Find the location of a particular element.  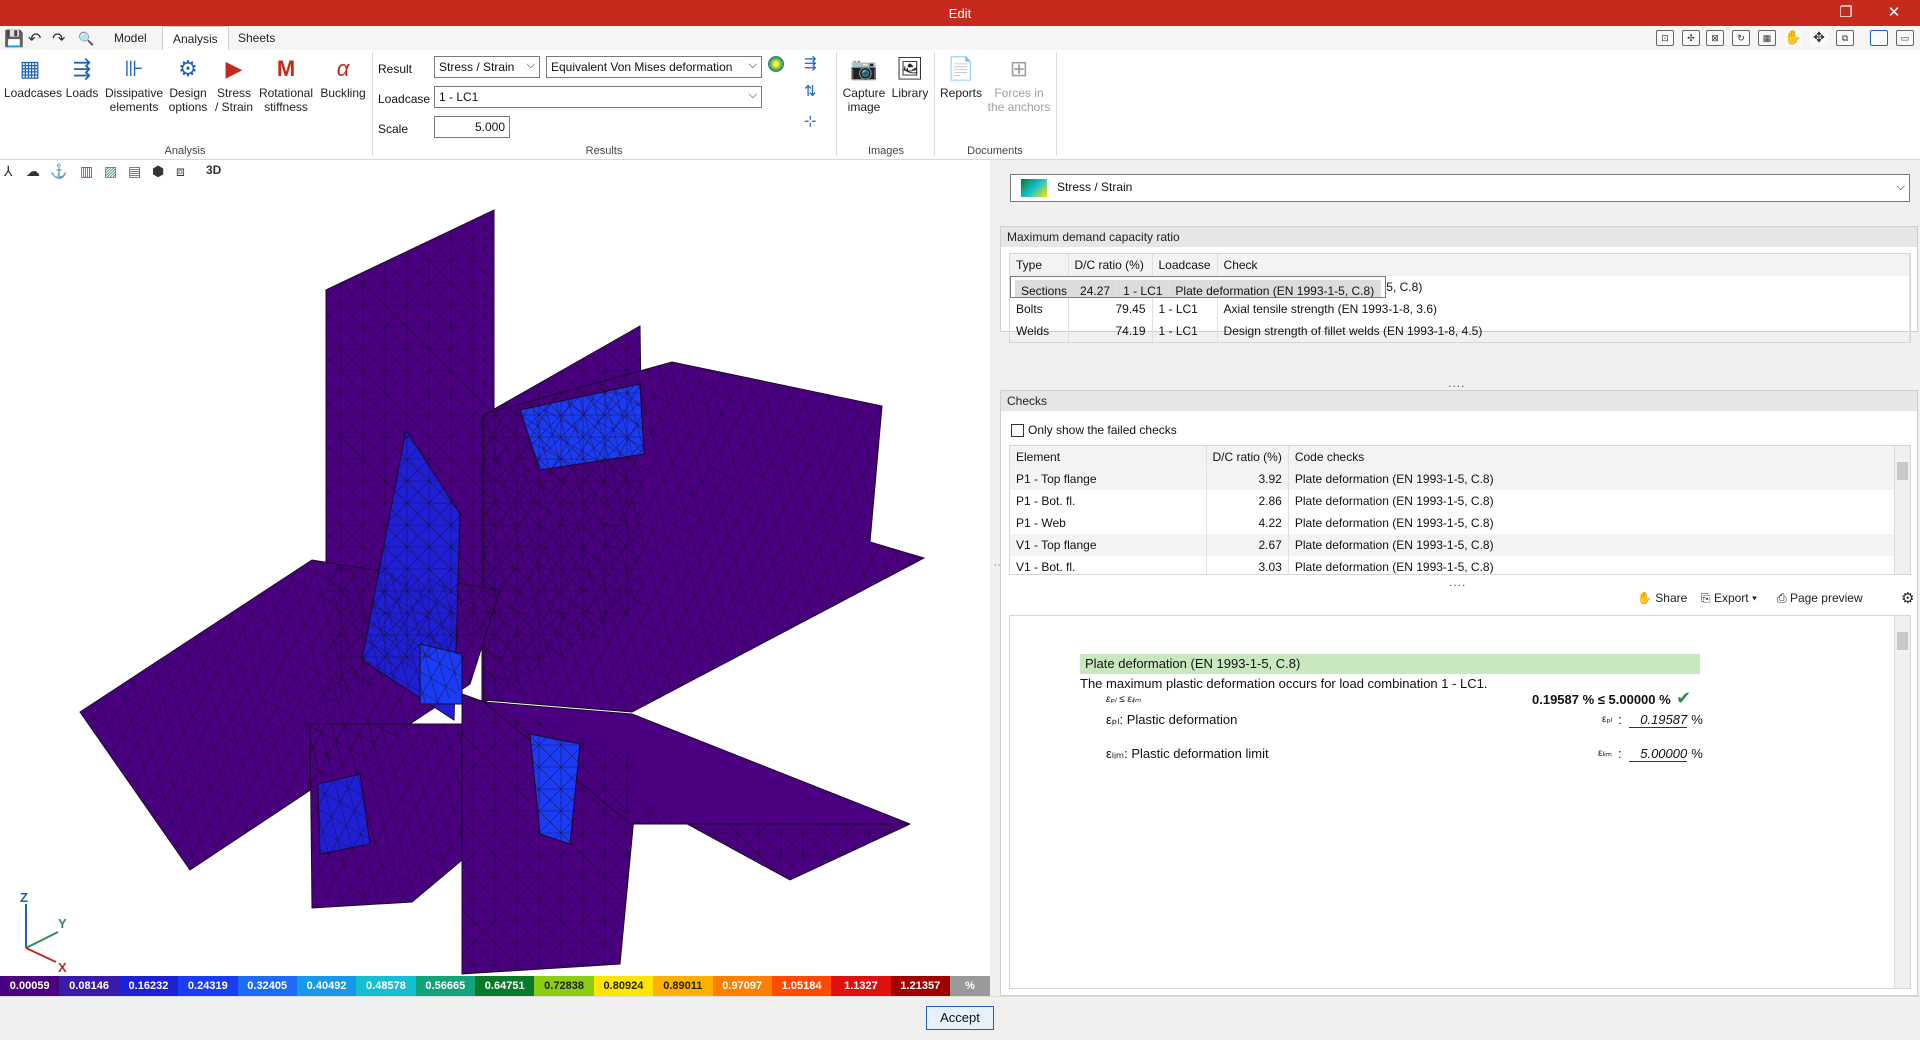

loadcase-select: 1 - LC1 ⌵ is located at coordinates (598, 97).